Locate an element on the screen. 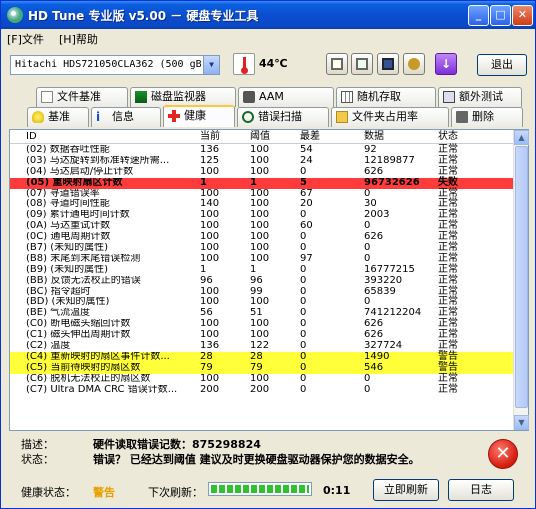 The image size is (536, 509). file-icon is located at coordinates (47, 97).